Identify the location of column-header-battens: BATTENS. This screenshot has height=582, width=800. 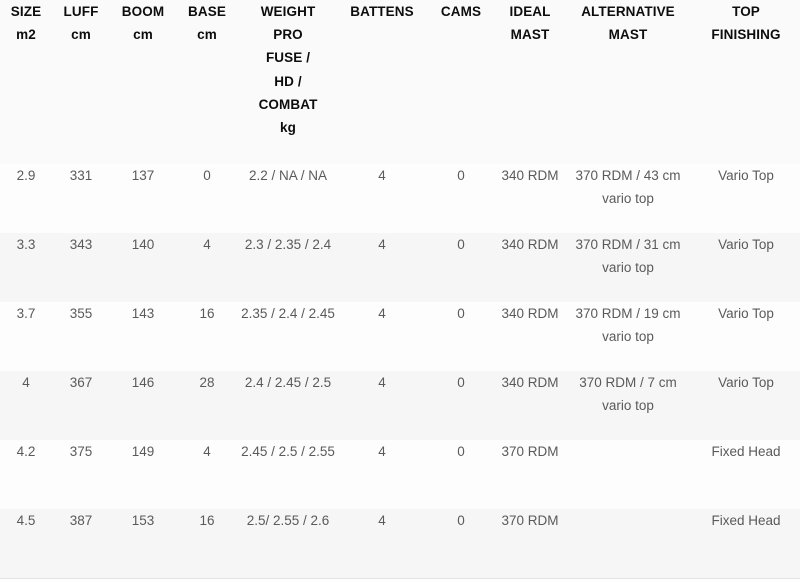
(382, 82).